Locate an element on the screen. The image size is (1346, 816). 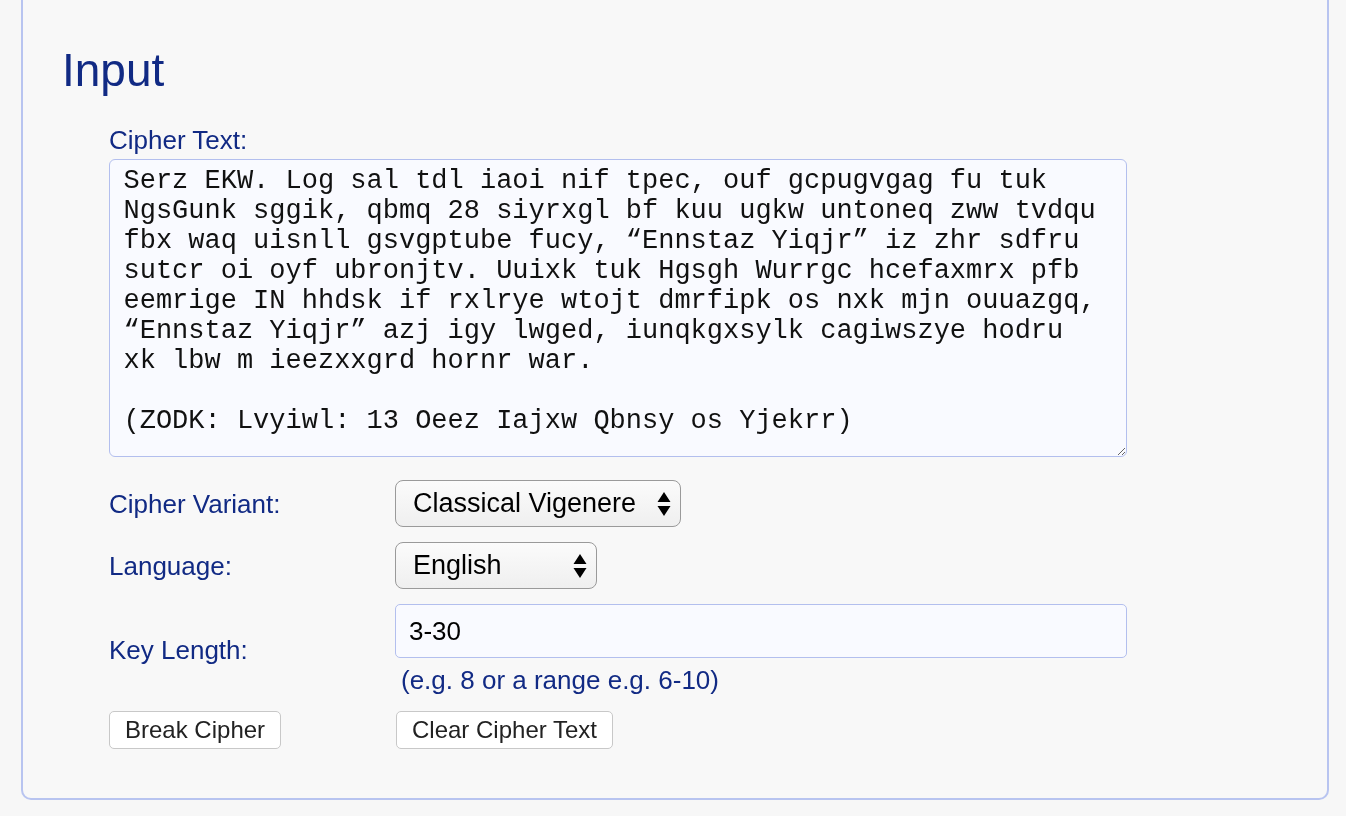
key-length-input: 3-30 is located at coordinates (761, 631).